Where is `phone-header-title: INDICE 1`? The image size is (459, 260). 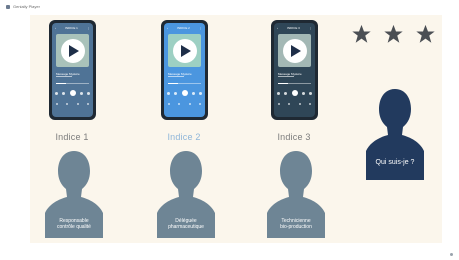
phone-header-title: INDICE 1 is located at coordinates (71, 27).